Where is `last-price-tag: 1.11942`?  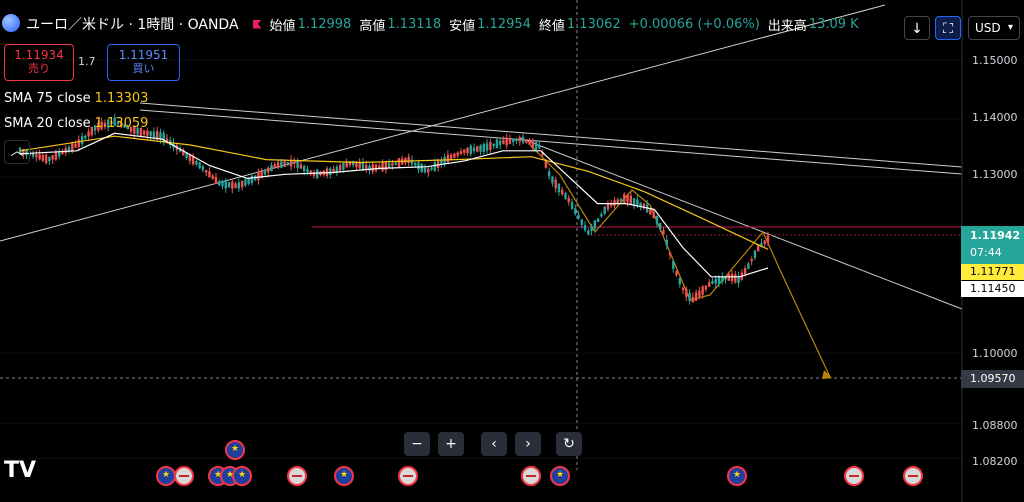
last-price-tag: 1.11942 is located at coordinates (995, 235).